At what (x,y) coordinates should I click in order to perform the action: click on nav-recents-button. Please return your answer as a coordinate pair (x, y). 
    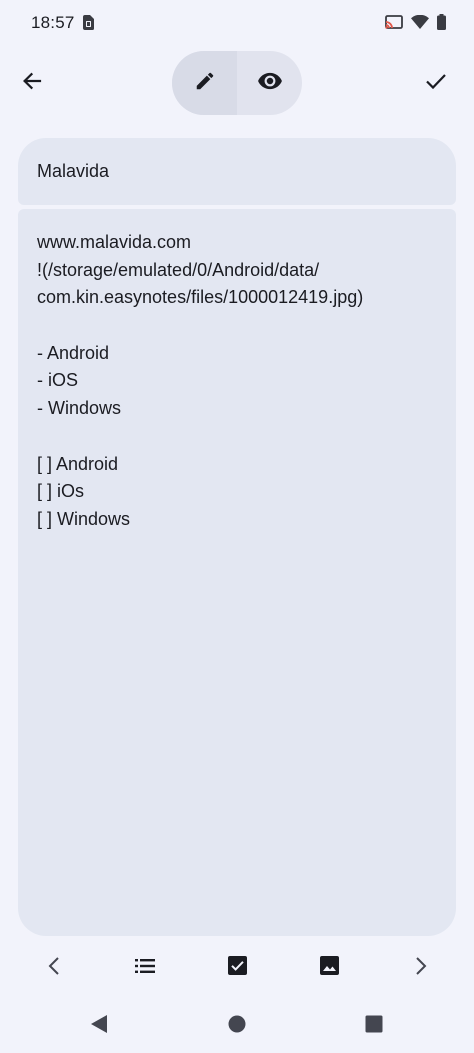
    Looking at the image, I should click on (374, 1026).